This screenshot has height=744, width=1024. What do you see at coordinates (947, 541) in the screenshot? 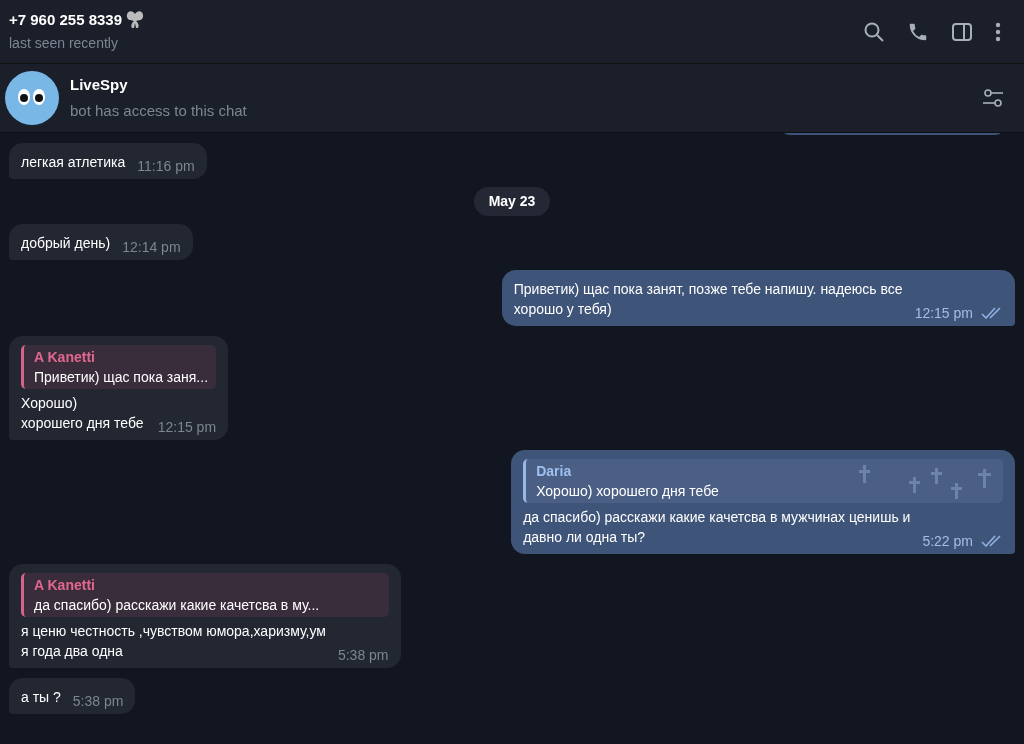
I see `message-time: 5:22 pm` at bounding box center [947, 541].